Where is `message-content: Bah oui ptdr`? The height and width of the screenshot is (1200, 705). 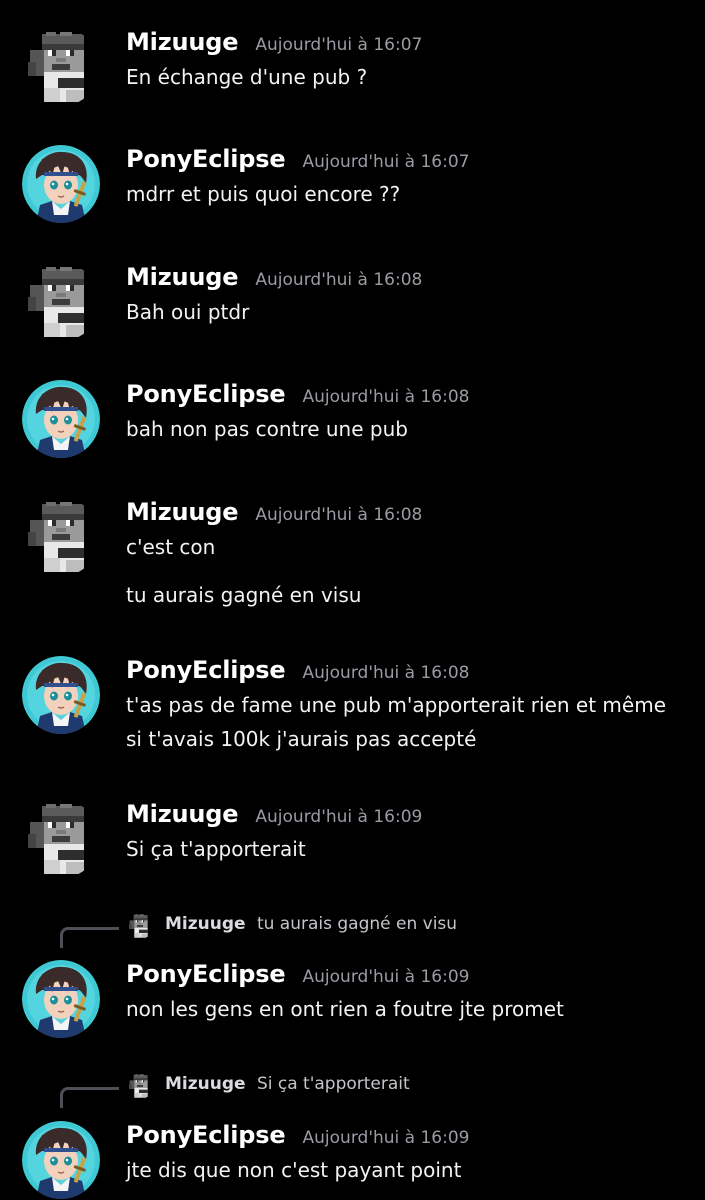 message-content: Bah oui ptdr is located at coordinates (406, 312).